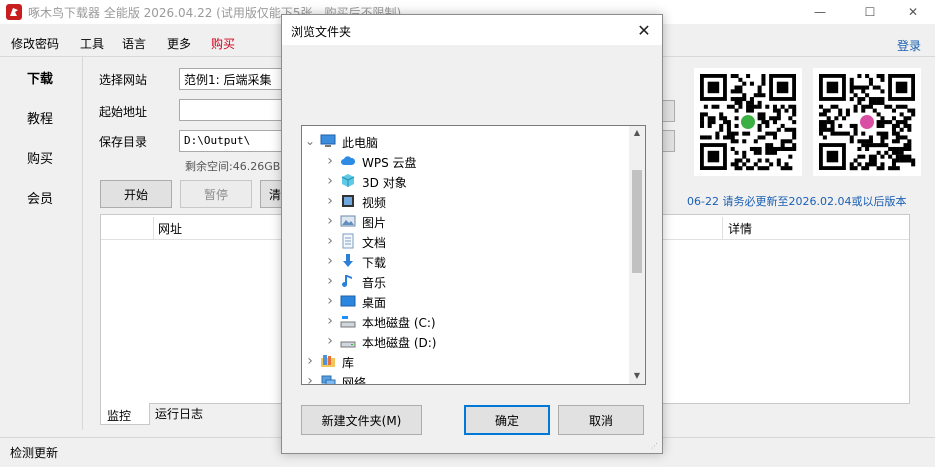 The image size is (935, 467). Describe the element at coordinates (348, 363) in the screenshot. I see `tree-item-label: 库` at that location.